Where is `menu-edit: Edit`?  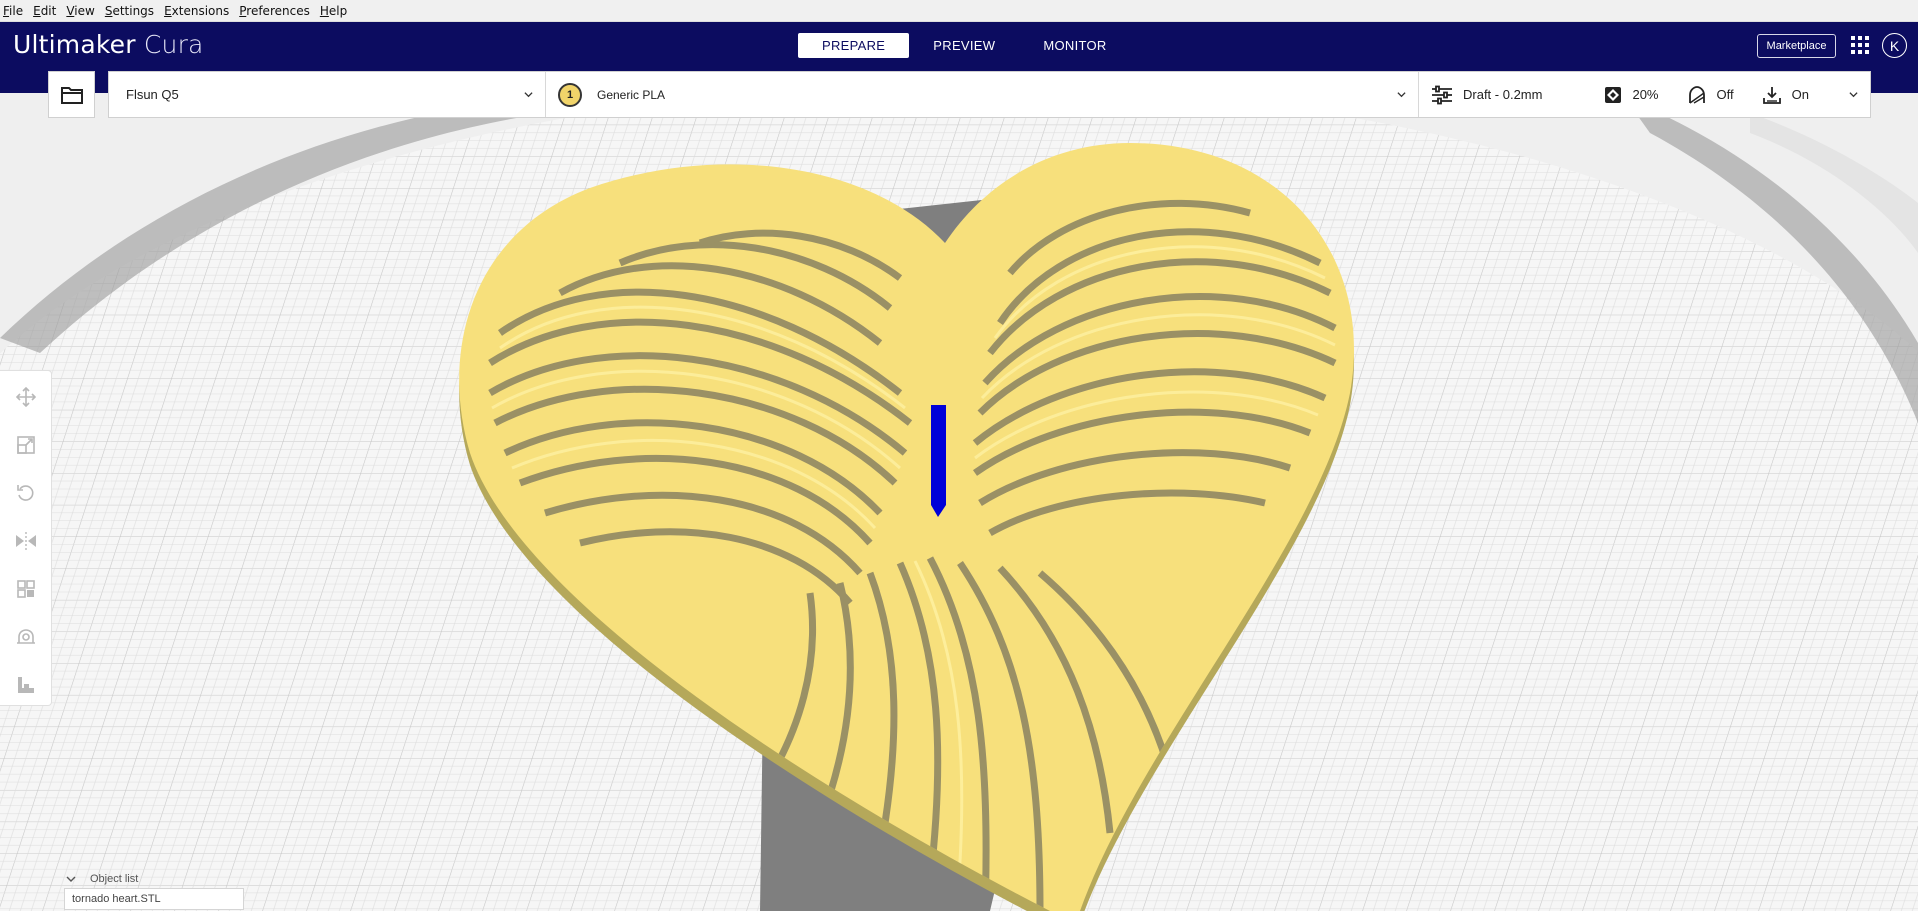 menu-edit: Edit is located at coordinates (44, 11).